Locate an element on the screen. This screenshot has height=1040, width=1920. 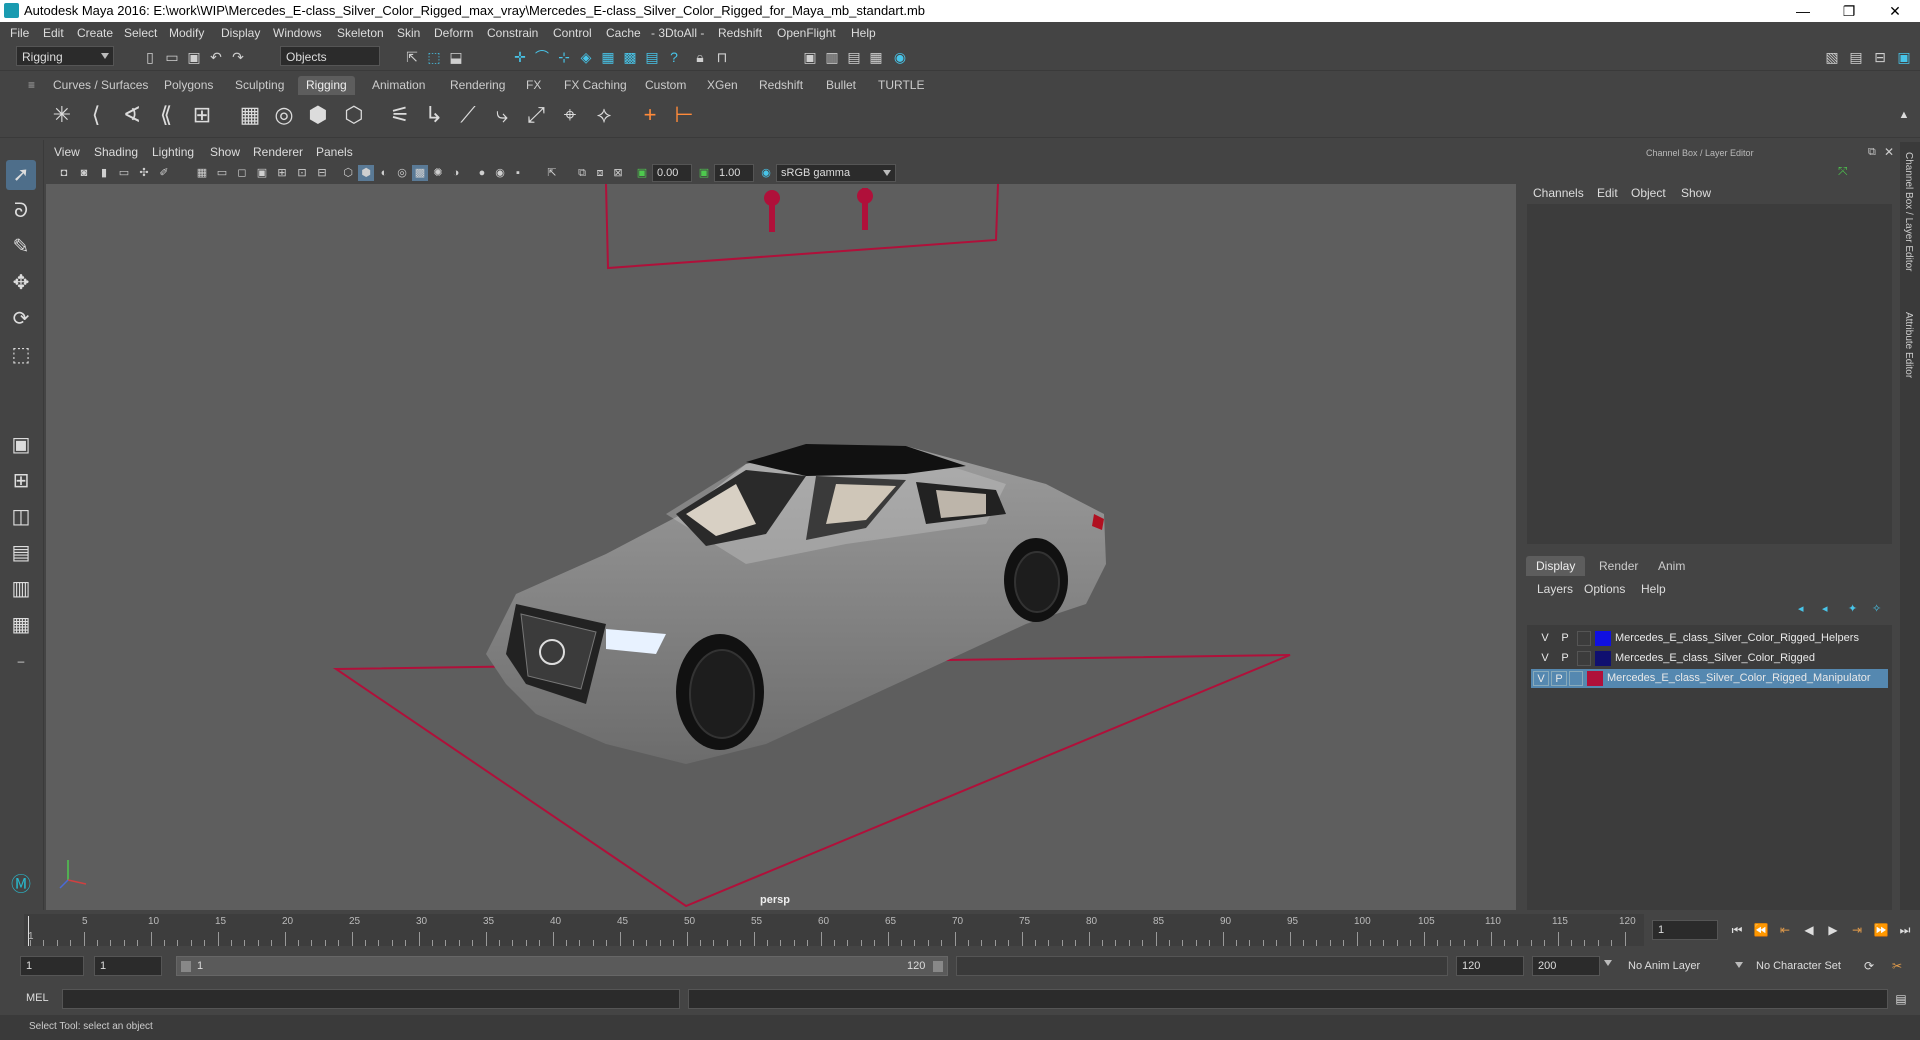
toggle-channel-box-icon: ▣ is located at coordinates (1904, 57).